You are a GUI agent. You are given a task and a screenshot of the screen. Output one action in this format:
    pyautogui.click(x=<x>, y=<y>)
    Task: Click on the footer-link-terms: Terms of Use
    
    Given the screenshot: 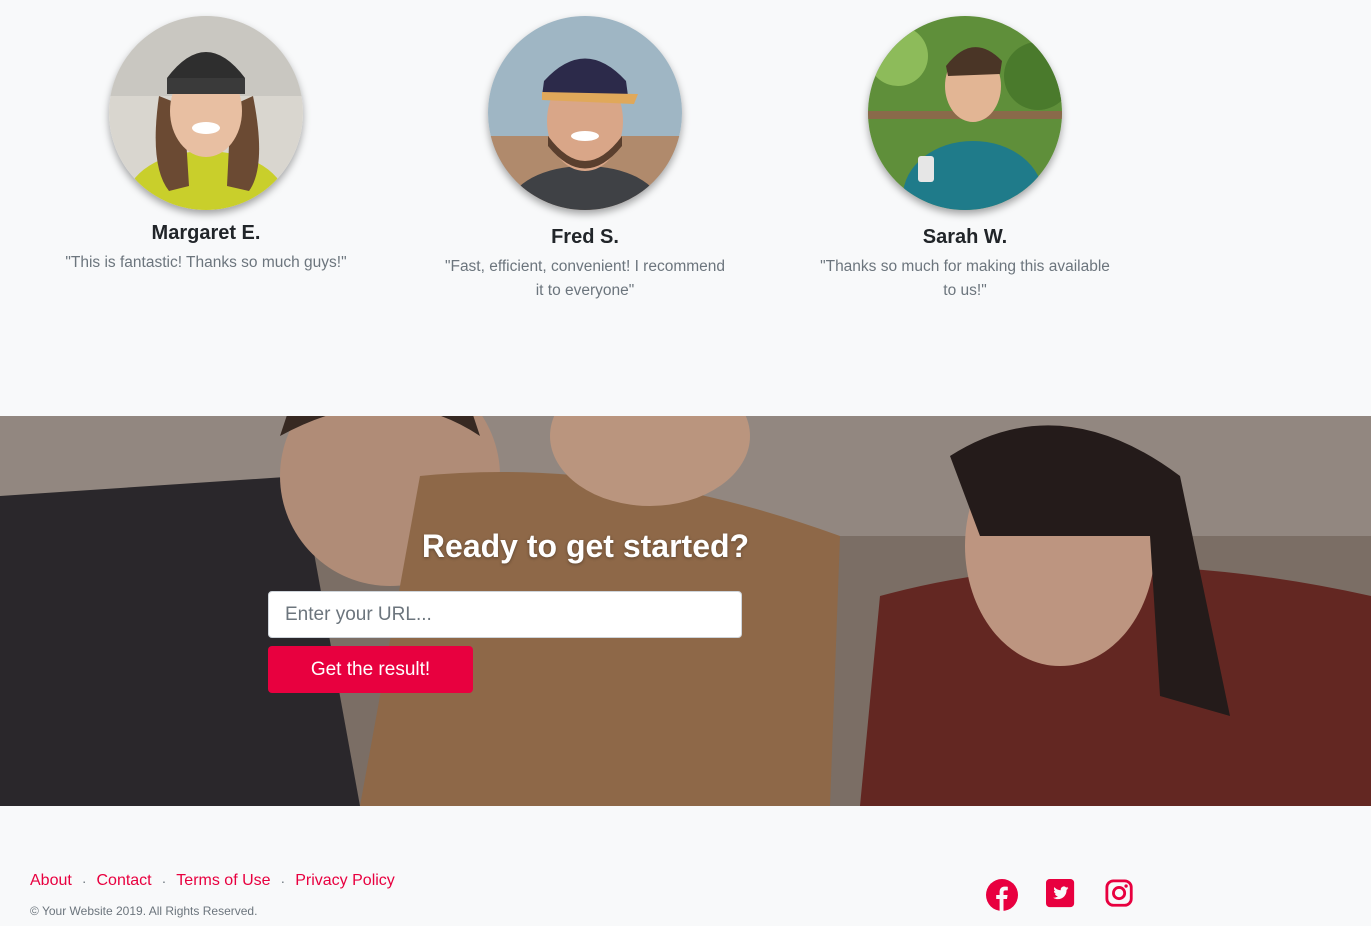 What is the action you would take?
    pyautogui.click(x=223, y=881)
    